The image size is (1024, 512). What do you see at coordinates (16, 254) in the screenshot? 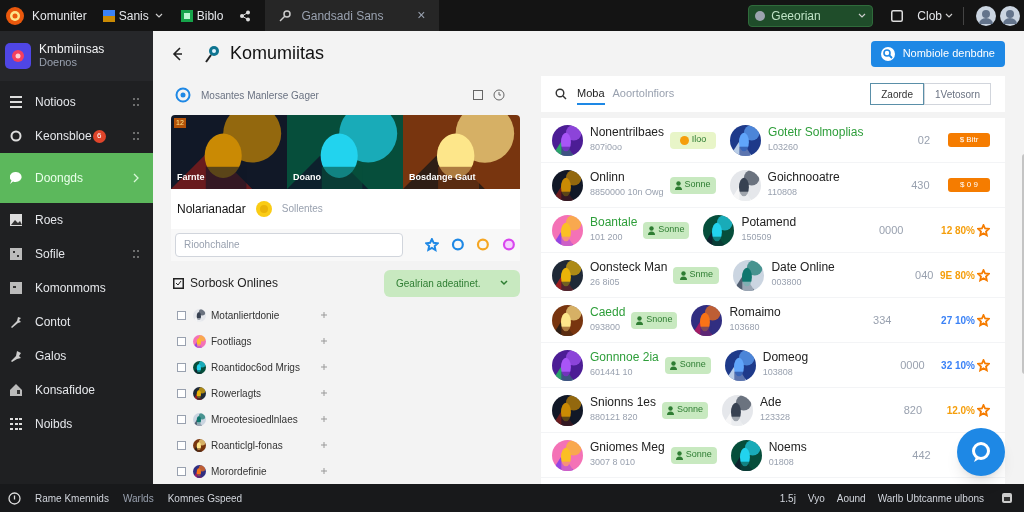
I see `tile-icon` at bounding box center [16, 254].